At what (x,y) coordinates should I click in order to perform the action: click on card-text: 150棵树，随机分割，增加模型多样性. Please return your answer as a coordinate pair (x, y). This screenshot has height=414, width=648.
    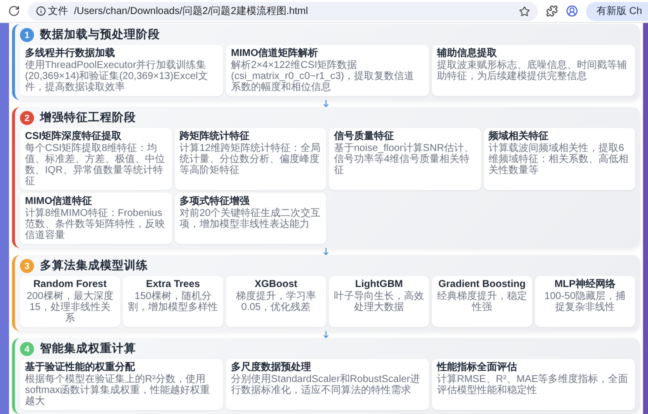
    Looking at the image, I should click on (173, 302).